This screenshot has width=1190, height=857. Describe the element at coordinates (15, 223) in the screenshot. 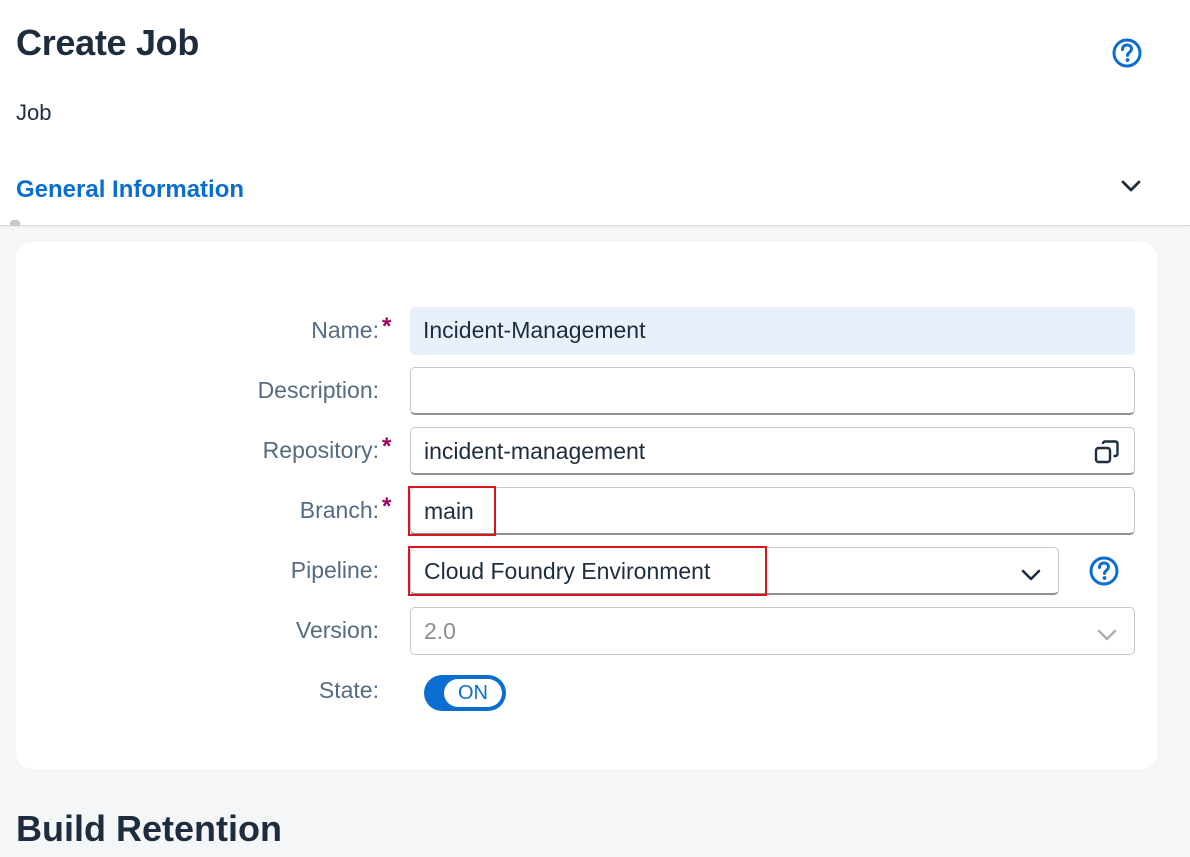

I see `scroll-indicator` at that location.